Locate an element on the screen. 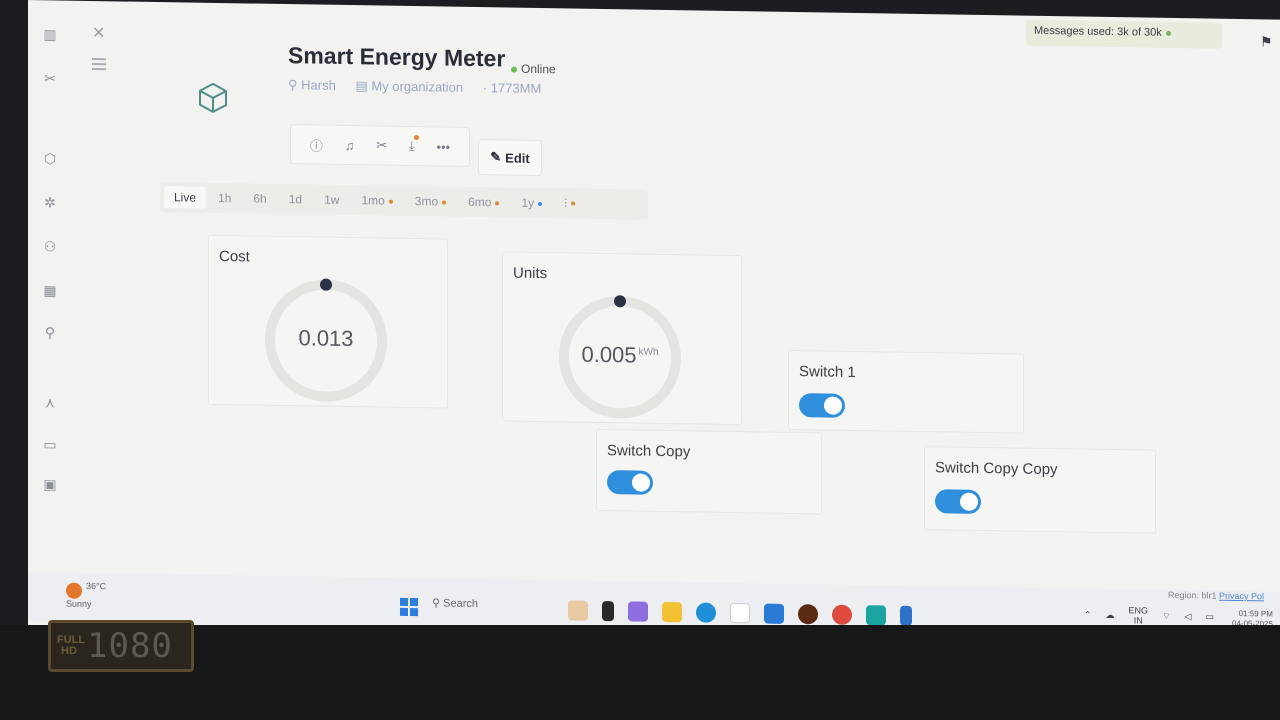 This screenshot has width=1280, height=720. time-range-live: Live is located at coordinates (185, 197).